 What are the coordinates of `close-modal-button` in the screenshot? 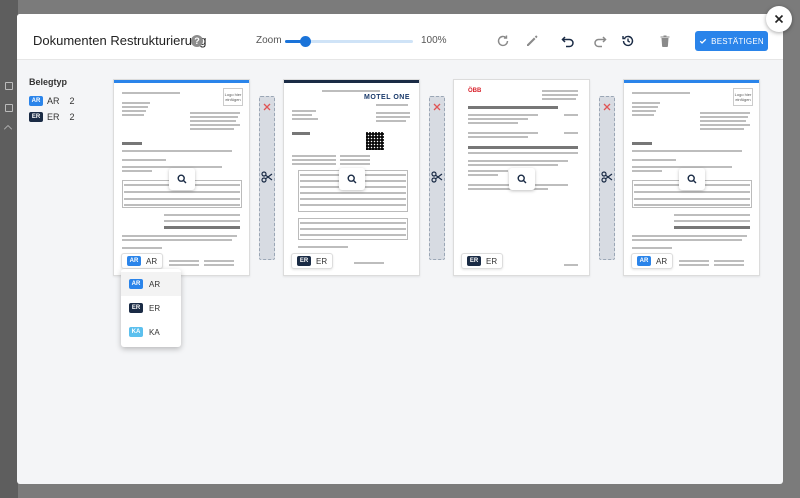 It's located at (779, 19).